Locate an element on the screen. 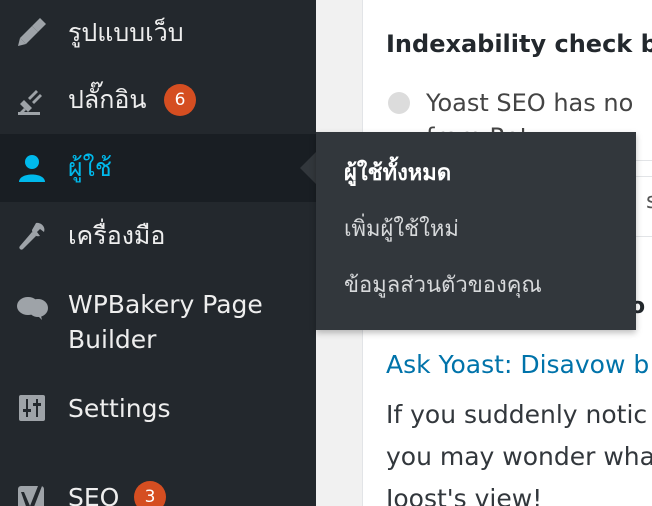 This screenshot has width=652, height=506. sidebar-item-settings: Settings is located at coordinates (158, 409).